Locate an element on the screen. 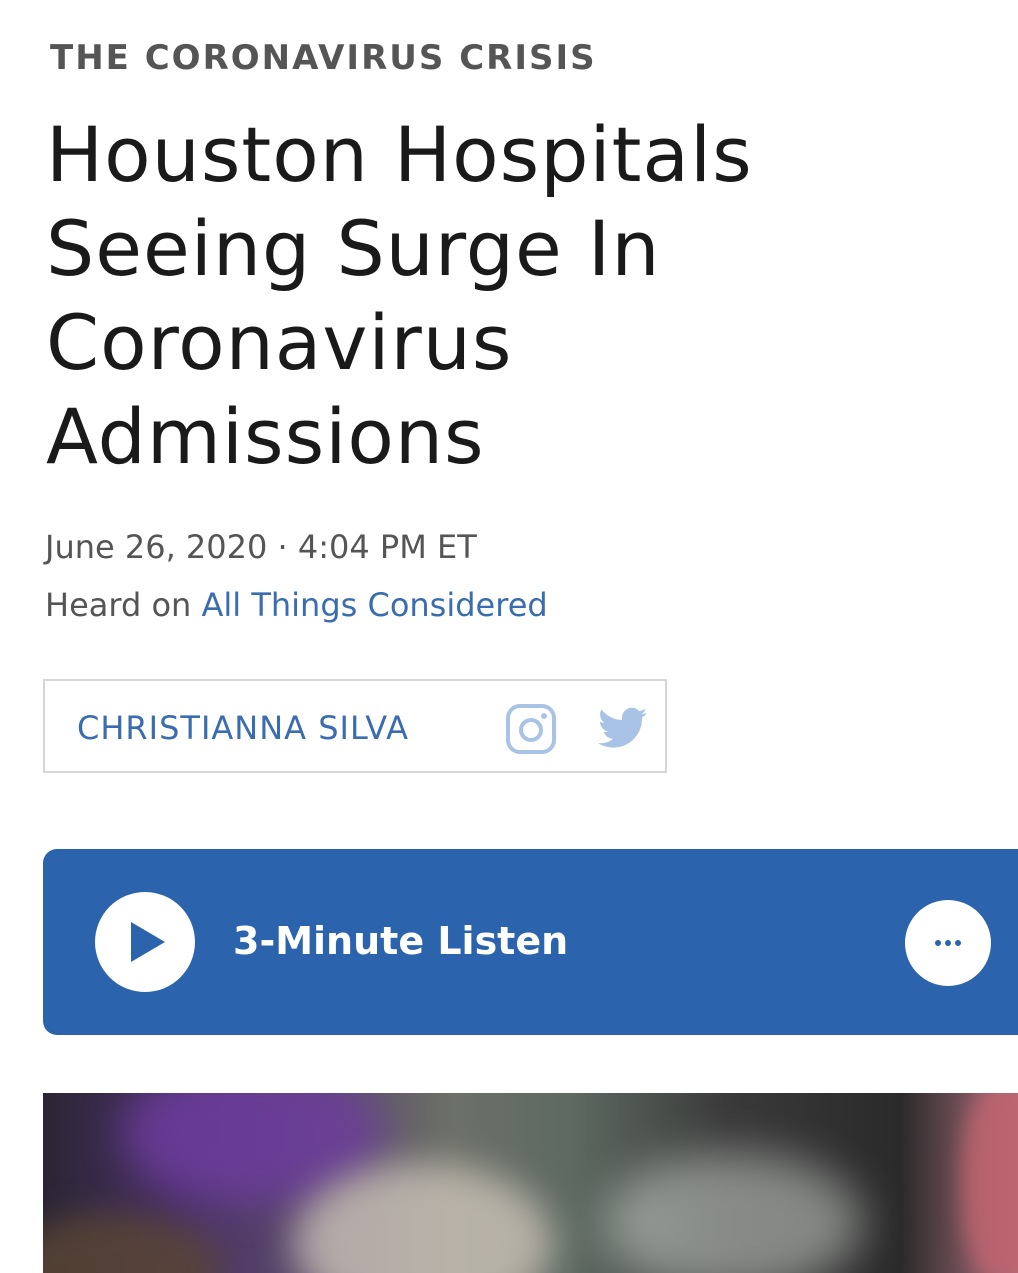 This screenshot has height=1273, width=1018. article-dateline: June 26, 2020 · 4:04 PM ET is located at coordinates (261, 547).